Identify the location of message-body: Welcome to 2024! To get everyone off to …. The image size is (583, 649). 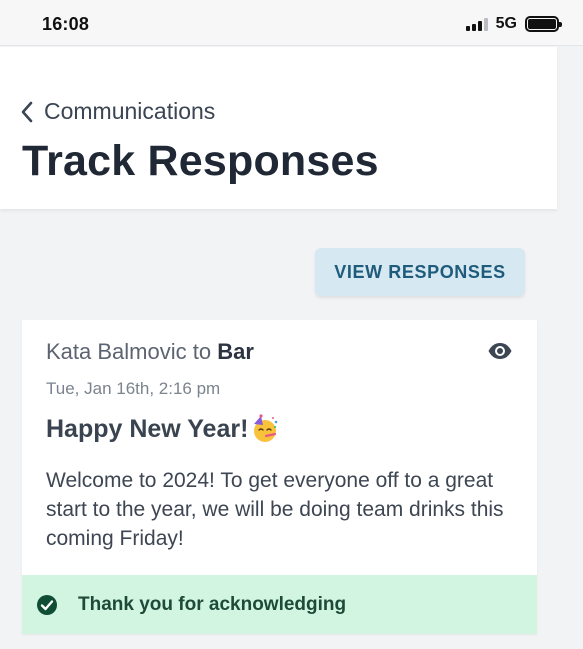
(275, 509).